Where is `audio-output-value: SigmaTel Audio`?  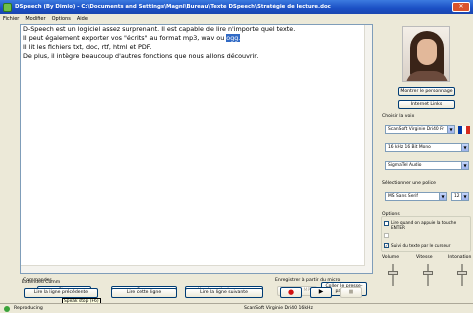
audio-output-value: SigmaTel Audio is located at coordinates (405, 165).